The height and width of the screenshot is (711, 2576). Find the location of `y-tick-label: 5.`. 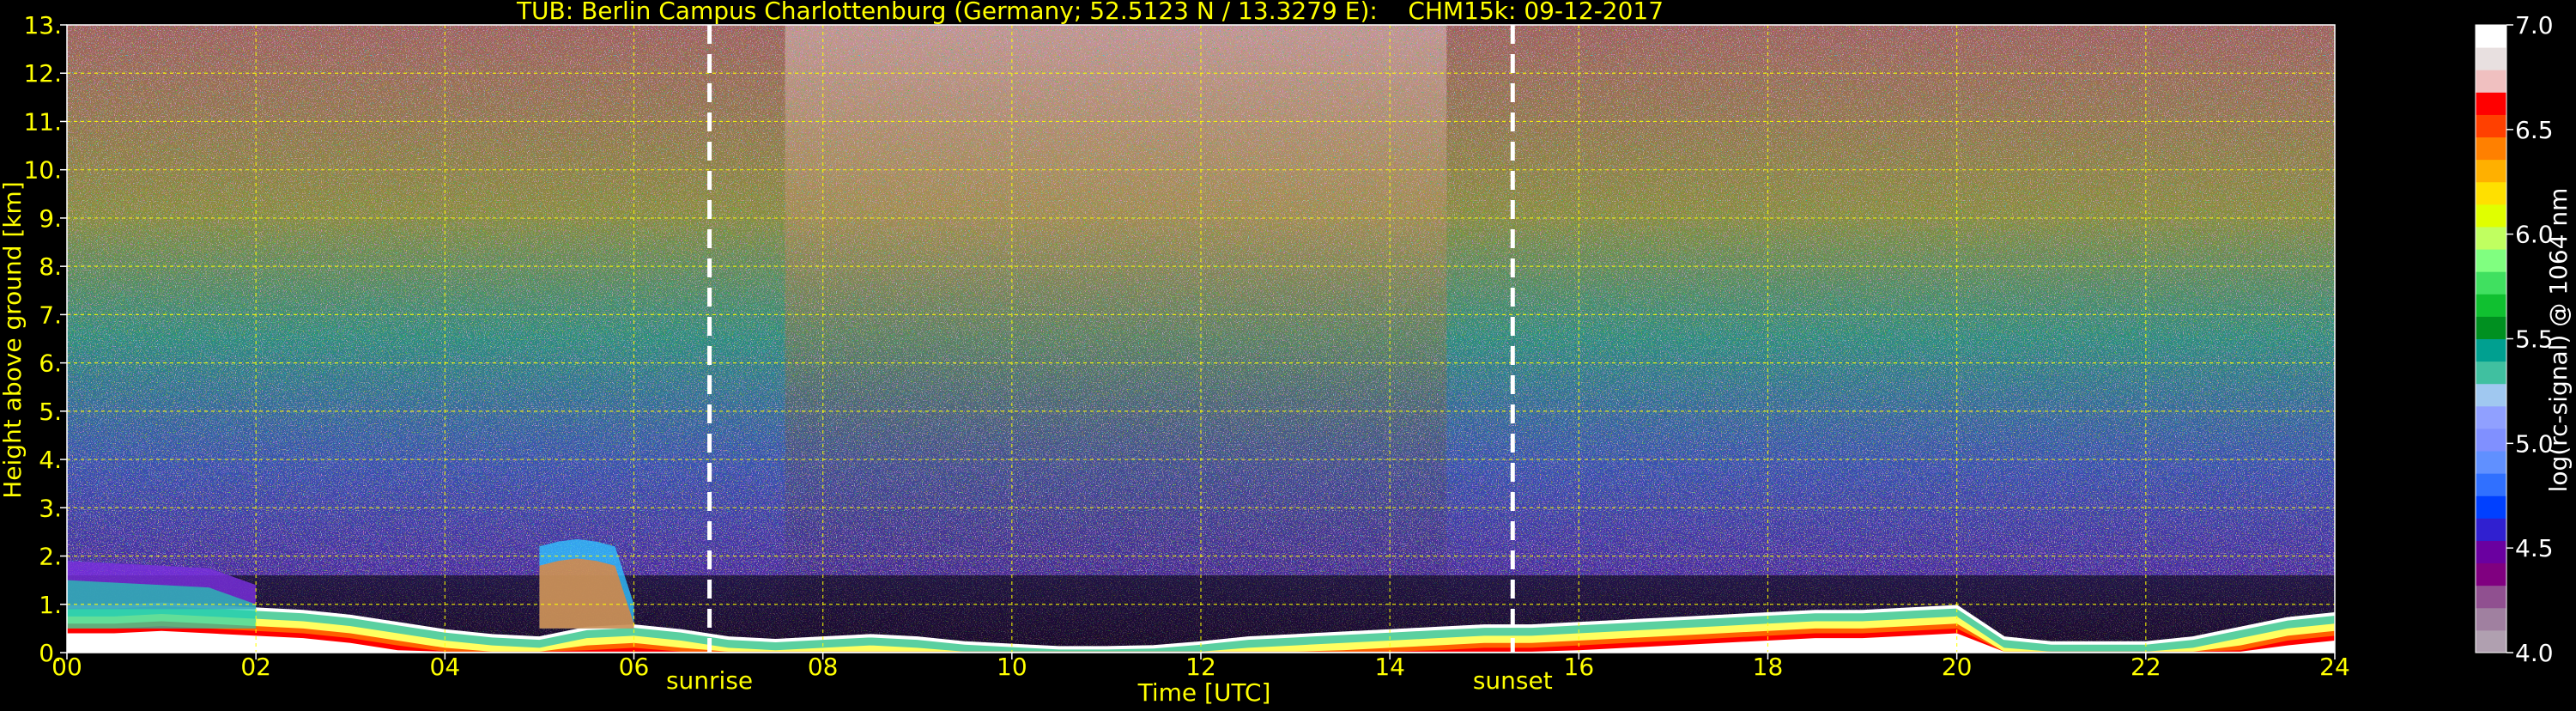

y-tick-label: 5. is located at coordinates (50, 412).